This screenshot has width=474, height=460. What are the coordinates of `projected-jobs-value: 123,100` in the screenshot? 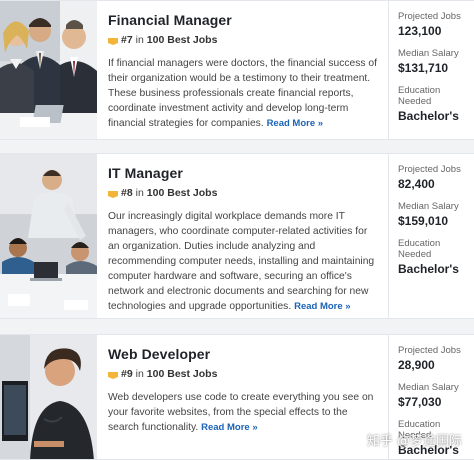 It's located at (420, 31).